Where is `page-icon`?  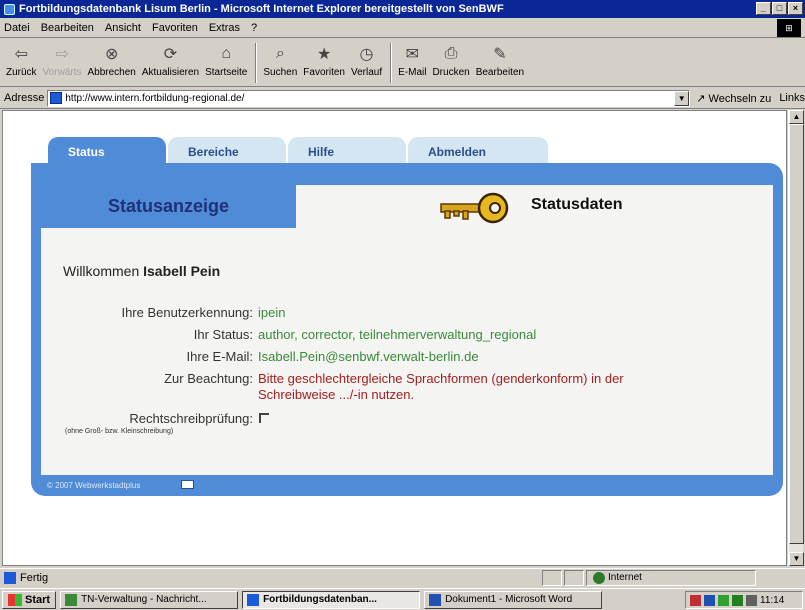
page-icon is located at coordinates (56, 98).